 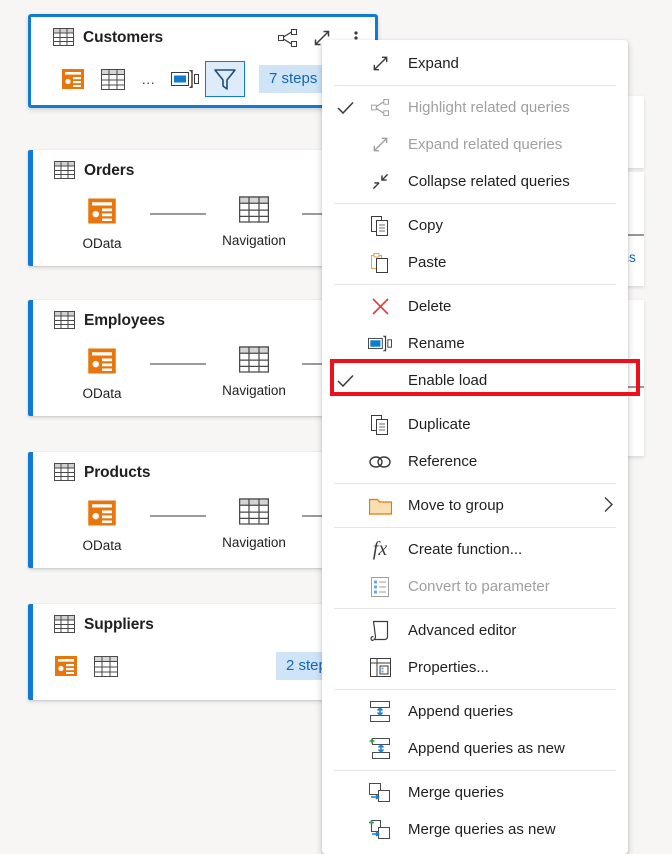 What do you see at coordinates (200, 358) in the screenshot?
I see `query-card-employees: Employees OData Navigation` at bounding box center [200, 358].